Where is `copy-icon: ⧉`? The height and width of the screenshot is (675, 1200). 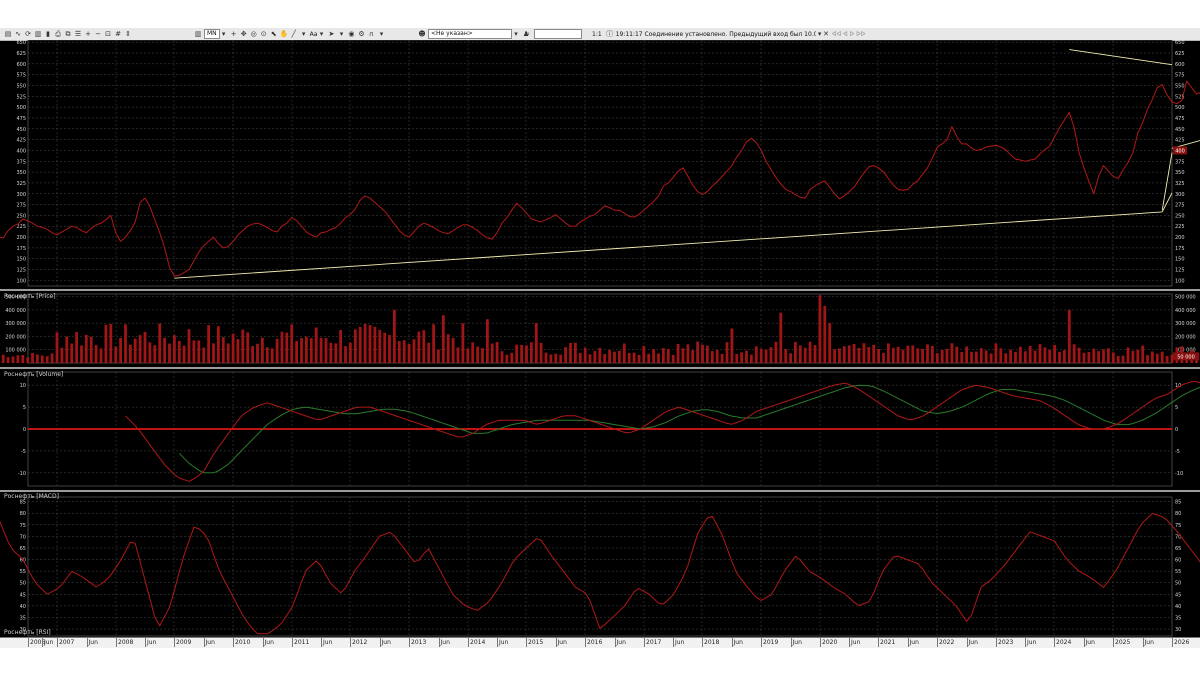 copy-icon: ⧉ is located at coordinates (68, 34).